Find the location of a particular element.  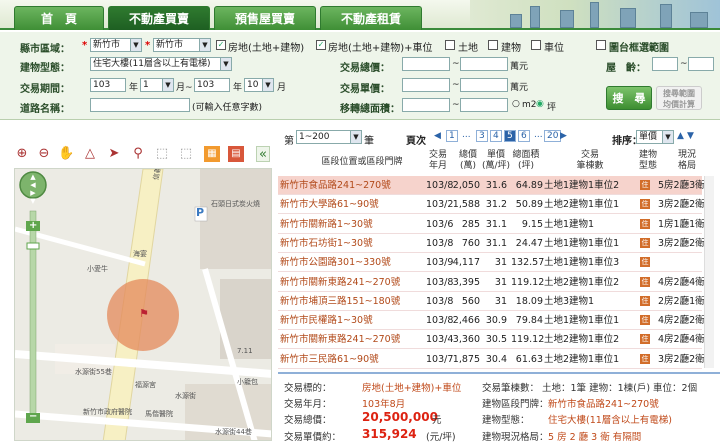

checkbox-land is located at coordinates (450, 45).